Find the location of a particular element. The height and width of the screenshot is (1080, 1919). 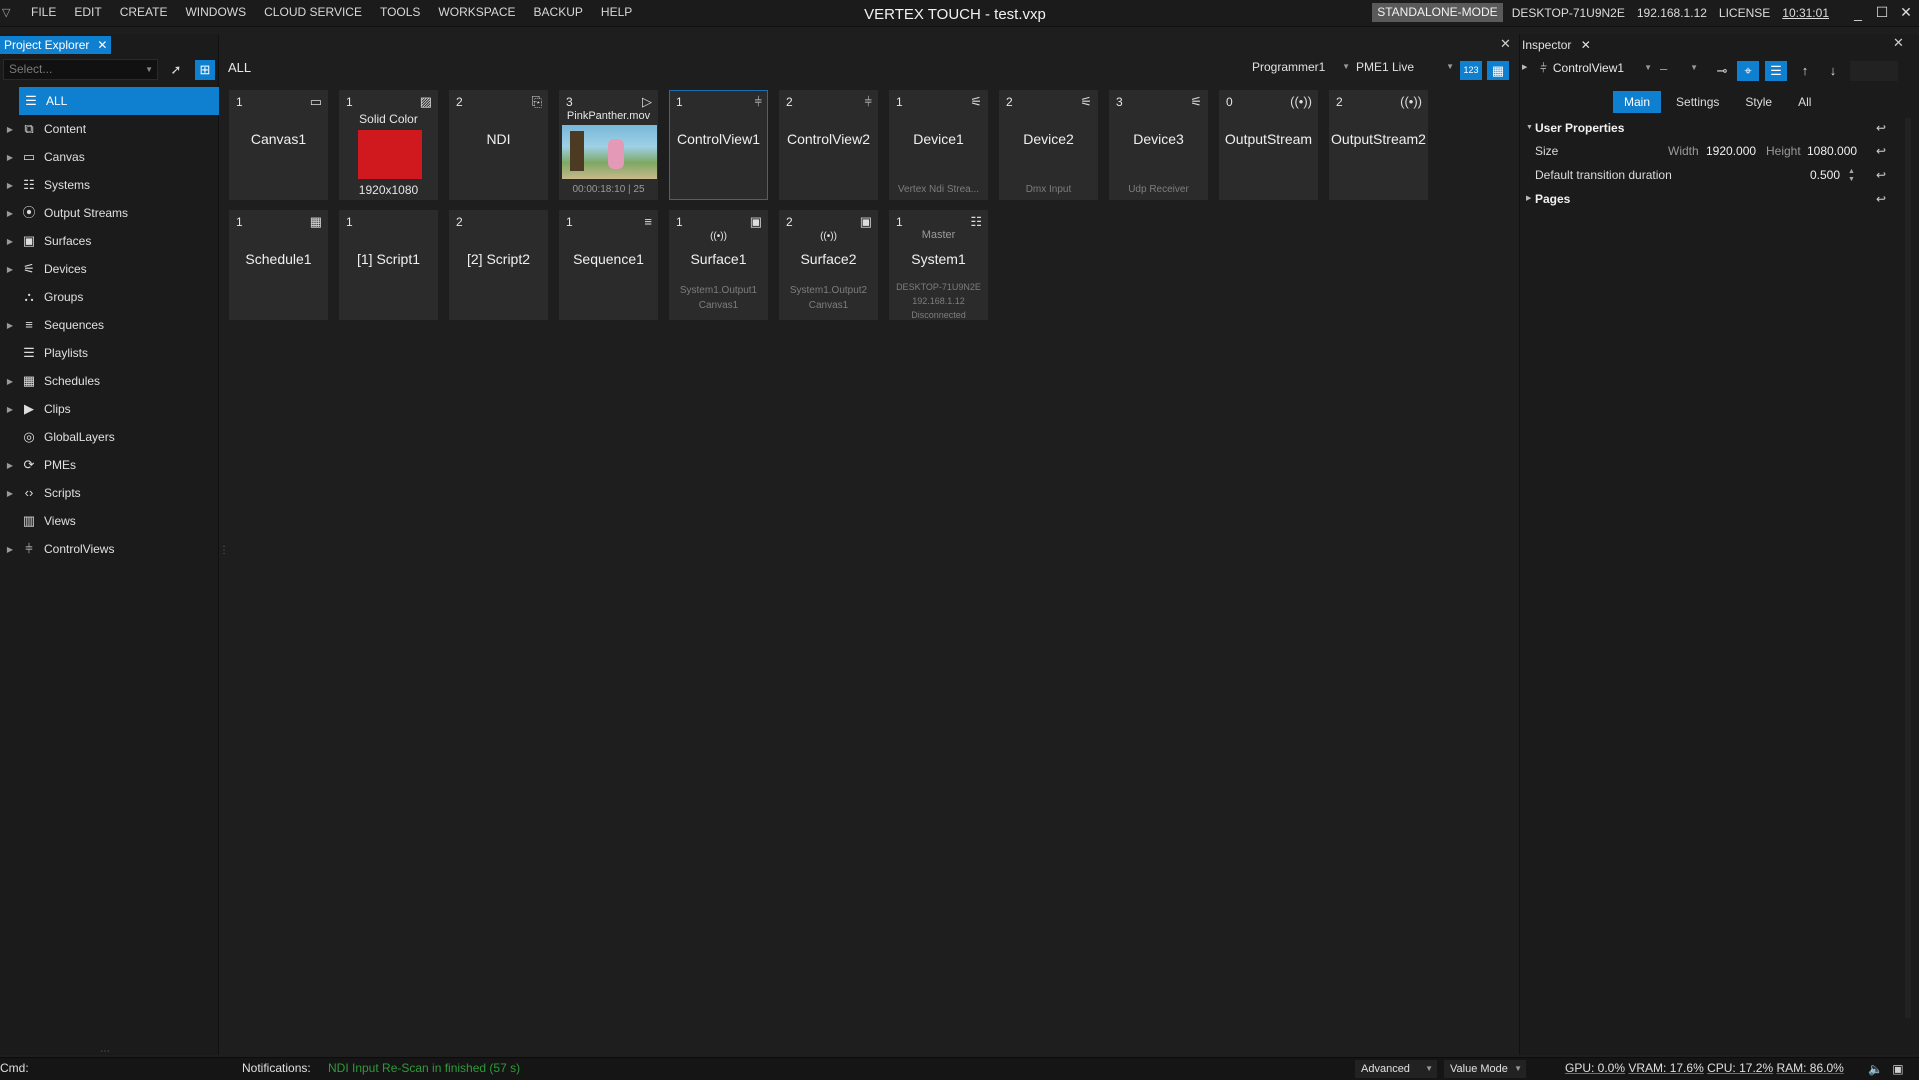

menu-file: FILE is located at coordinates (43, 12).